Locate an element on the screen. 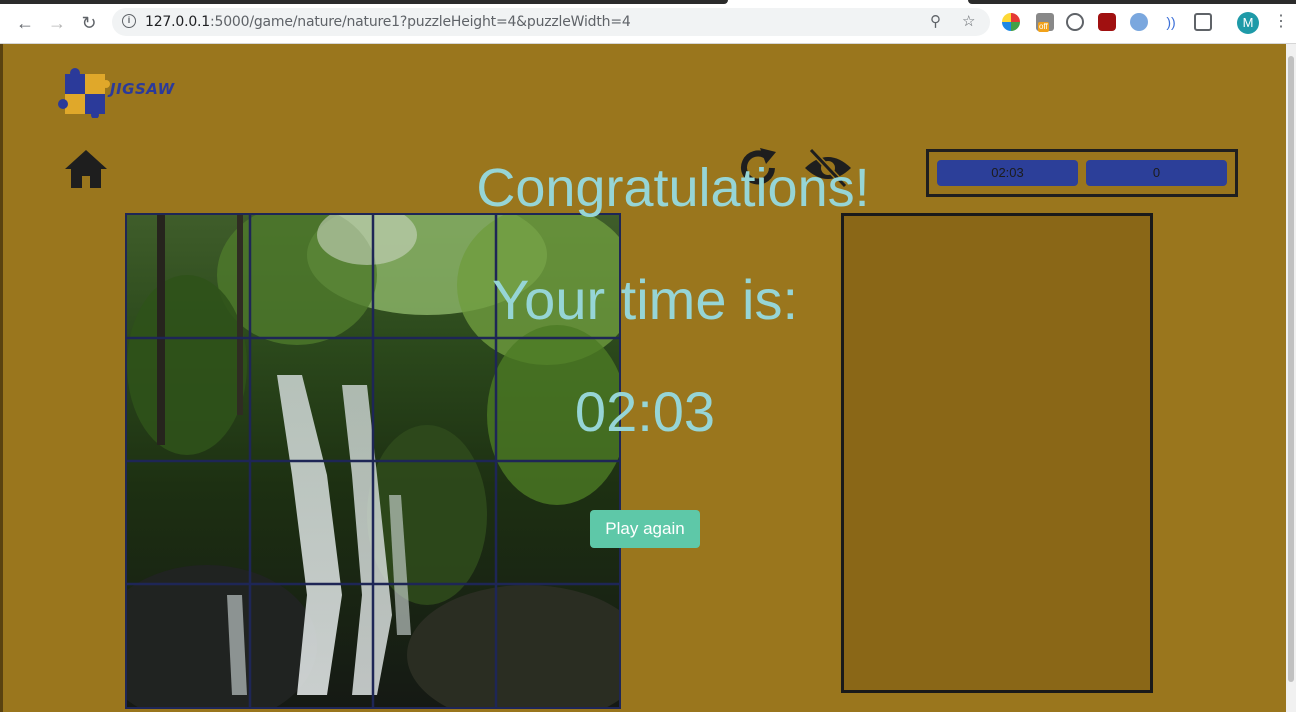 The width and height of the screenshot is (1296, 712). puzzle-extension-icon: off is located at coordinates (1045, 22).